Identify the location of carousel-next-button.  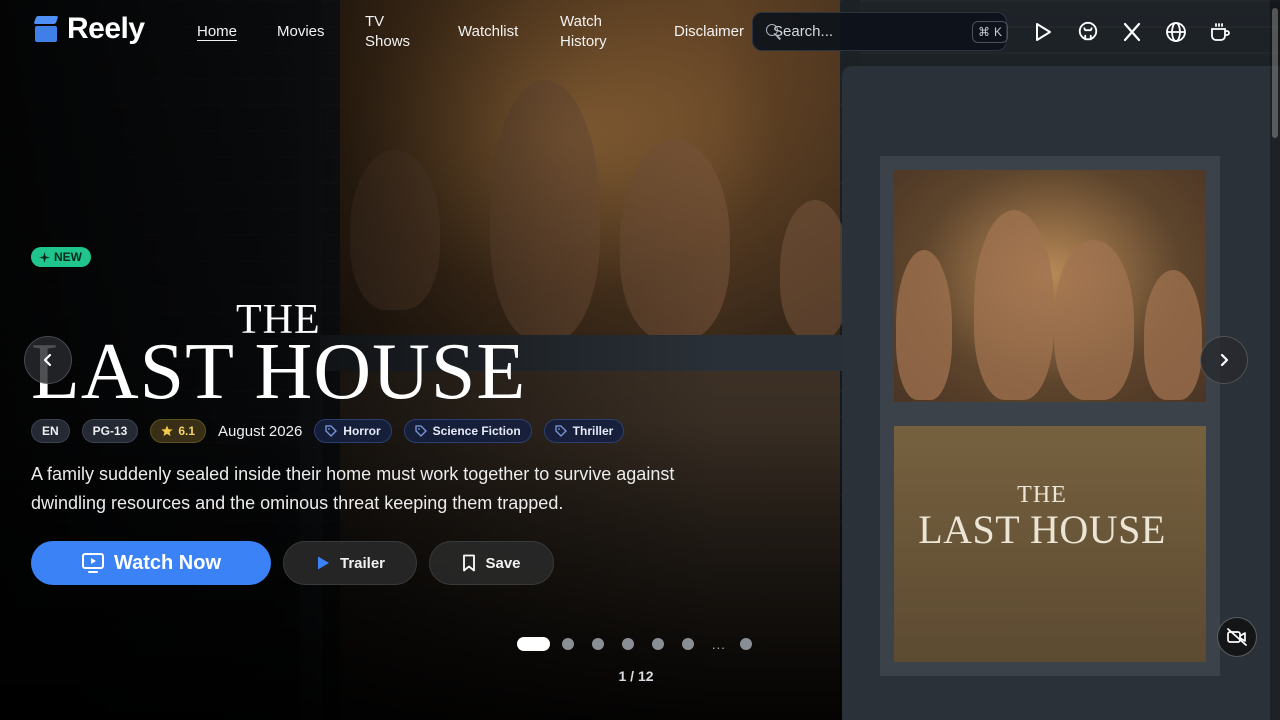
(1224, 360).